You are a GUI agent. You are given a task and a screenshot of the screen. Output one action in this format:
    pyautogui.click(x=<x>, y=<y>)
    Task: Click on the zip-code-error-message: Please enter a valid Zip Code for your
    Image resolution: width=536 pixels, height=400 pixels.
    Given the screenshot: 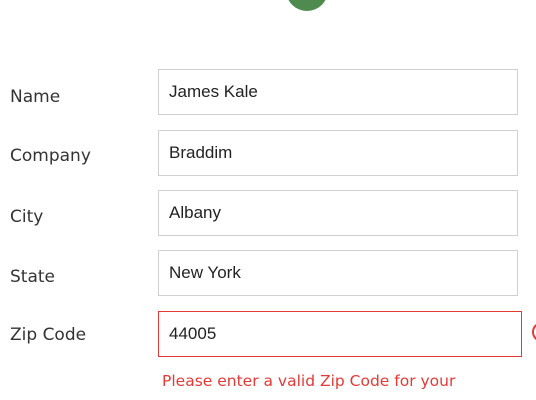 What is the action you would take?
    pyautogui.click(x=309, y=381)
    